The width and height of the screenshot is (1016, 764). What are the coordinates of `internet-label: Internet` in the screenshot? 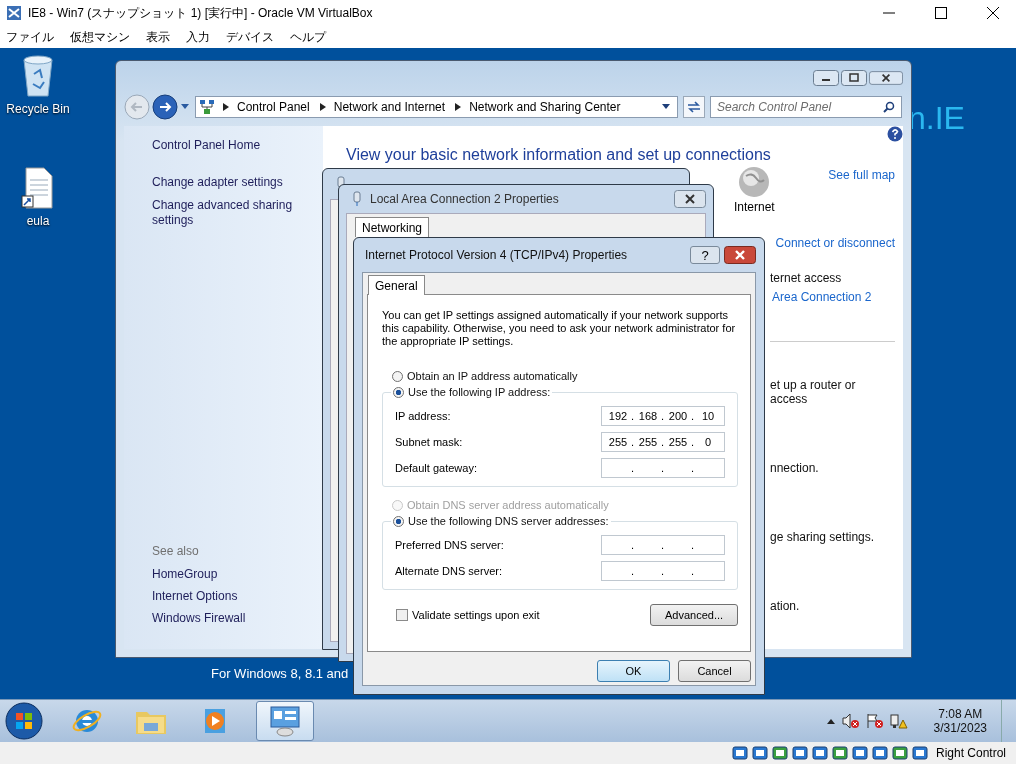 It's located at (754, 207).